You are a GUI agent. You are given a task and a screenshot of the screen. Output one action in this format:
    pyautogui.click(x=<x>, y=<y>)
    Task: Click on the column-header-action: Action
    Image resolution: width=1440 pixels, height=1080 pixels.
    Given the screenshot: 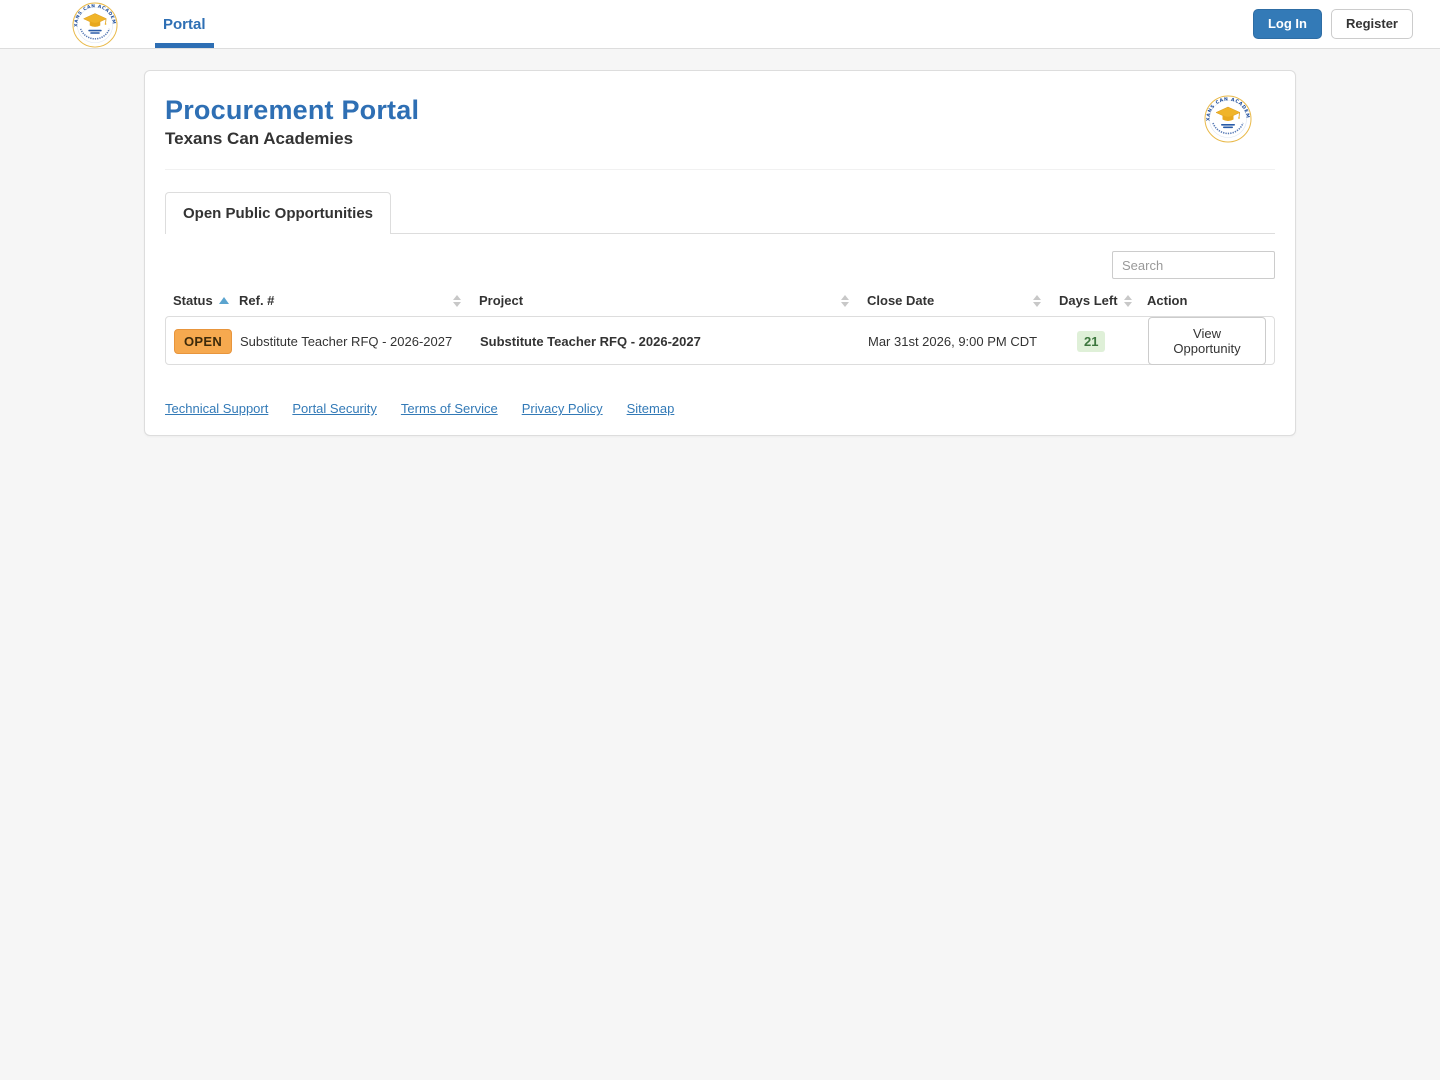 What is the action you would take?
    pyautogui.click(x=1167, y=300)
    